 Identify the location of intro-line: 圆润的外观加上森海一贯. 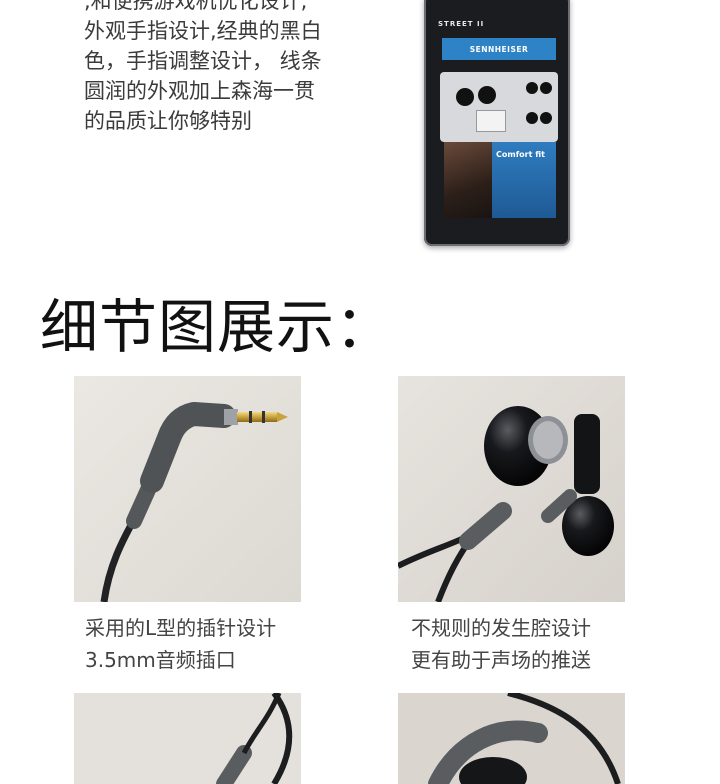
(199, 91).